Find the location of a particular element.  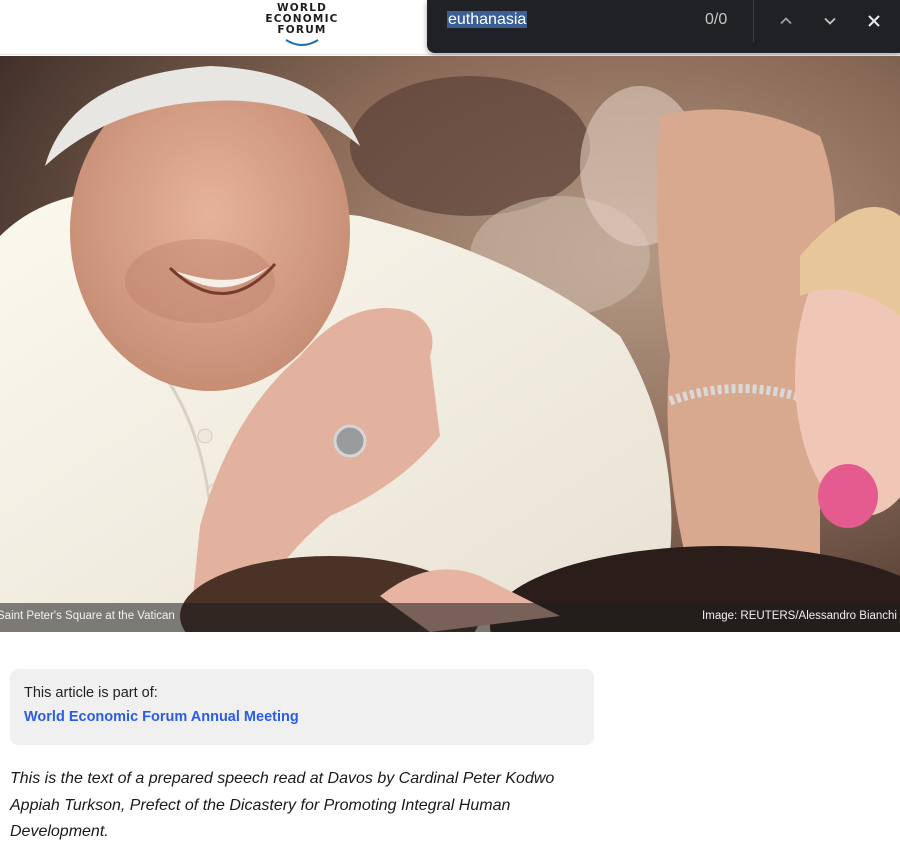

wef-logo: WORLD ECONOMIC FORUM is located at coordinates (302, 26).